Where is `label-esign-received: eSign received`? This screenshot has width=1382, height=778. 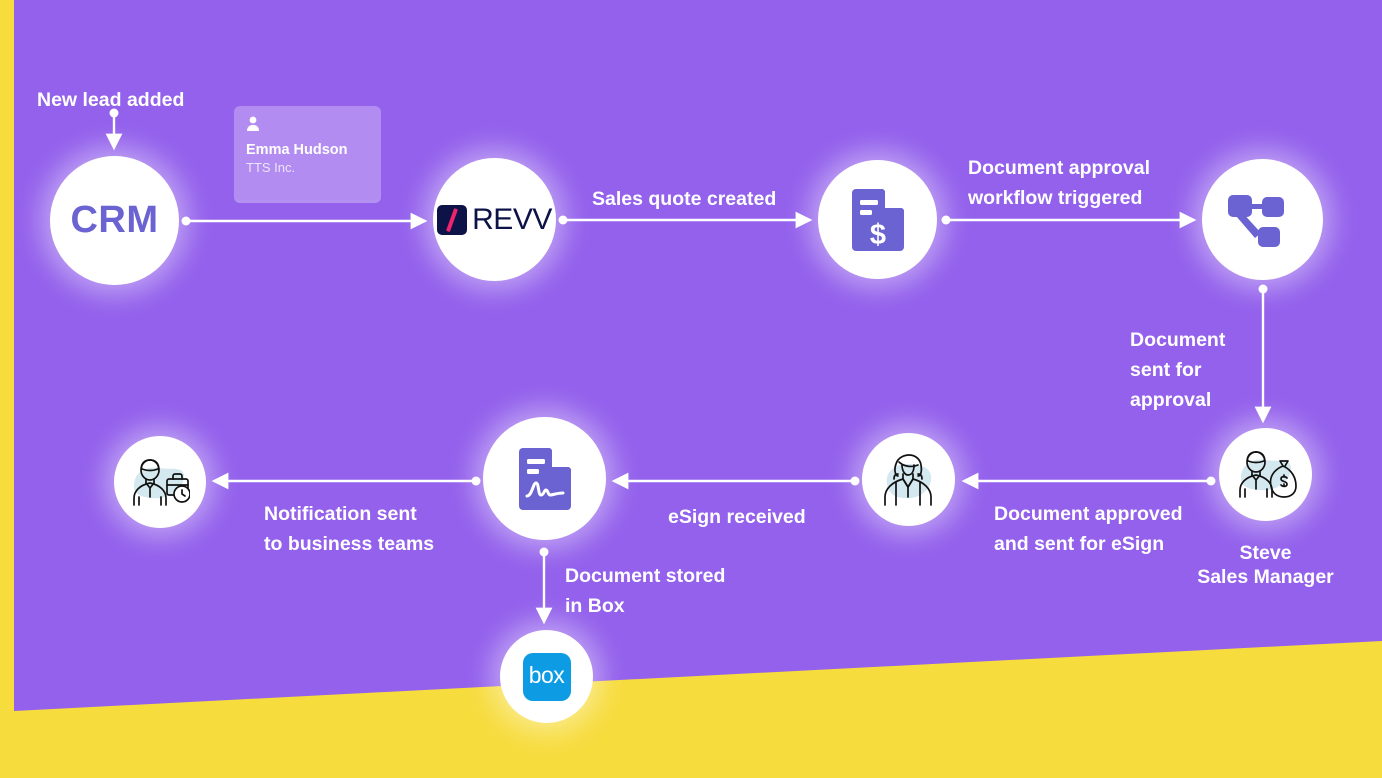 label-esign-received: eSign received is located at coordinates (737, 517).